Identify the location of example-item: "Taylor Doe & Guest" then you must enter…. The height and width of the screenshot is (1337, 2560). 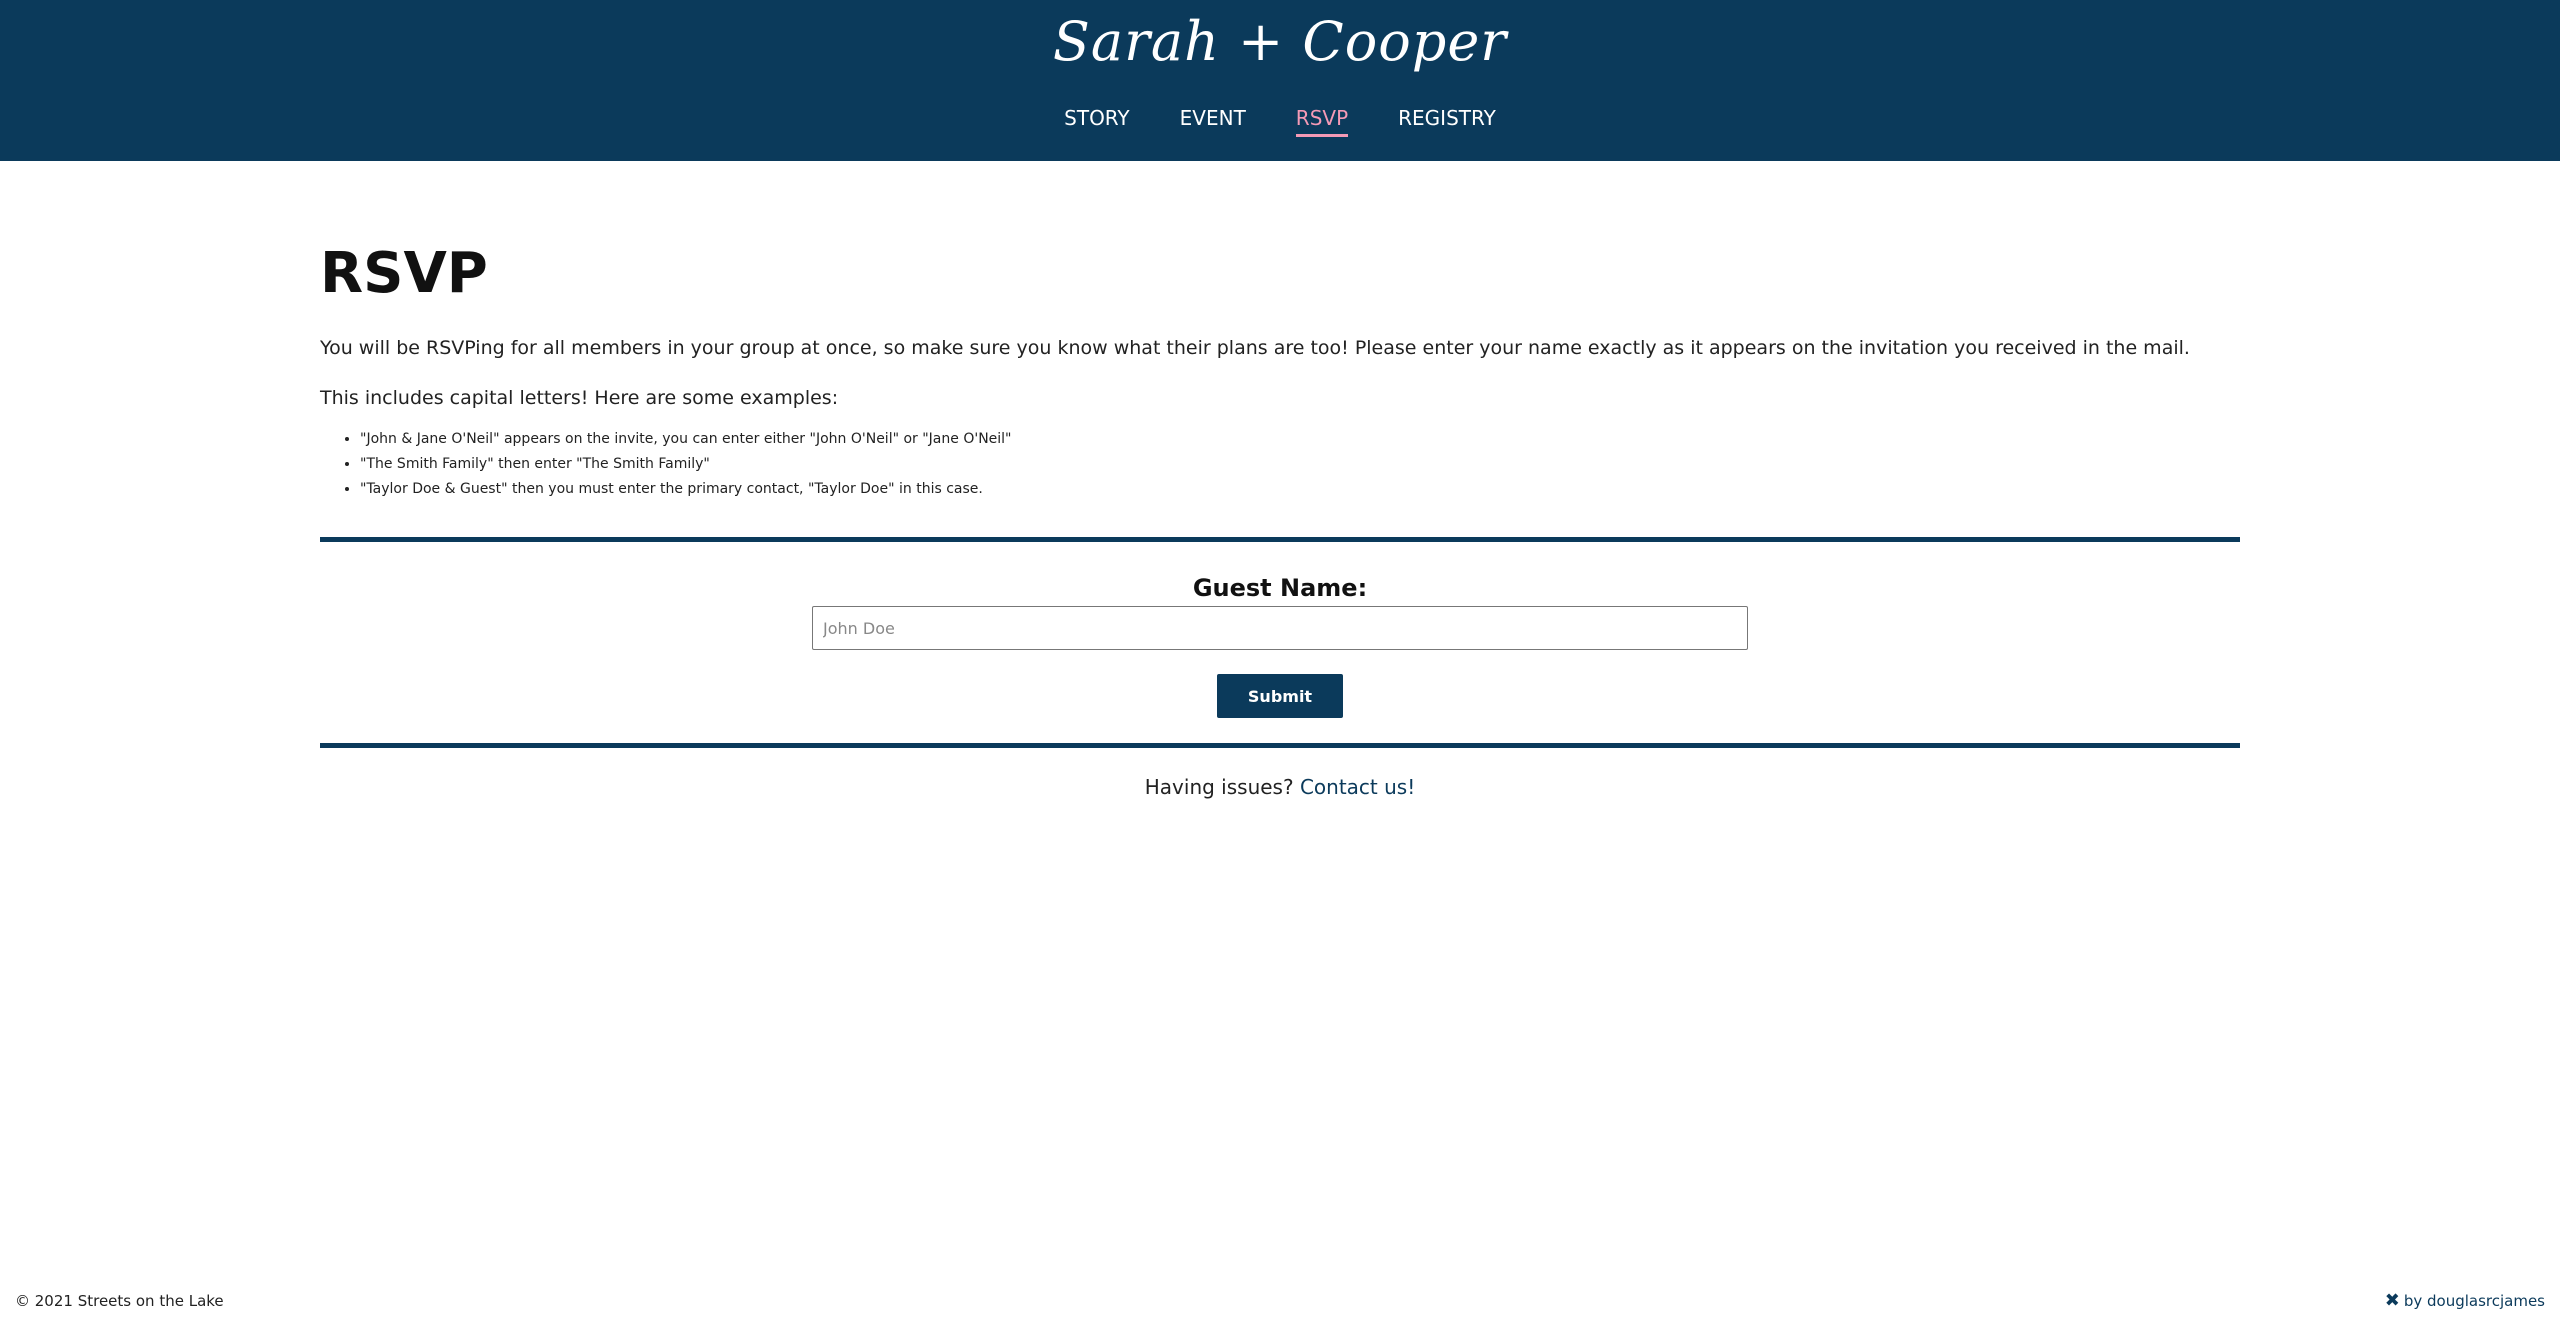
(1300, 489).